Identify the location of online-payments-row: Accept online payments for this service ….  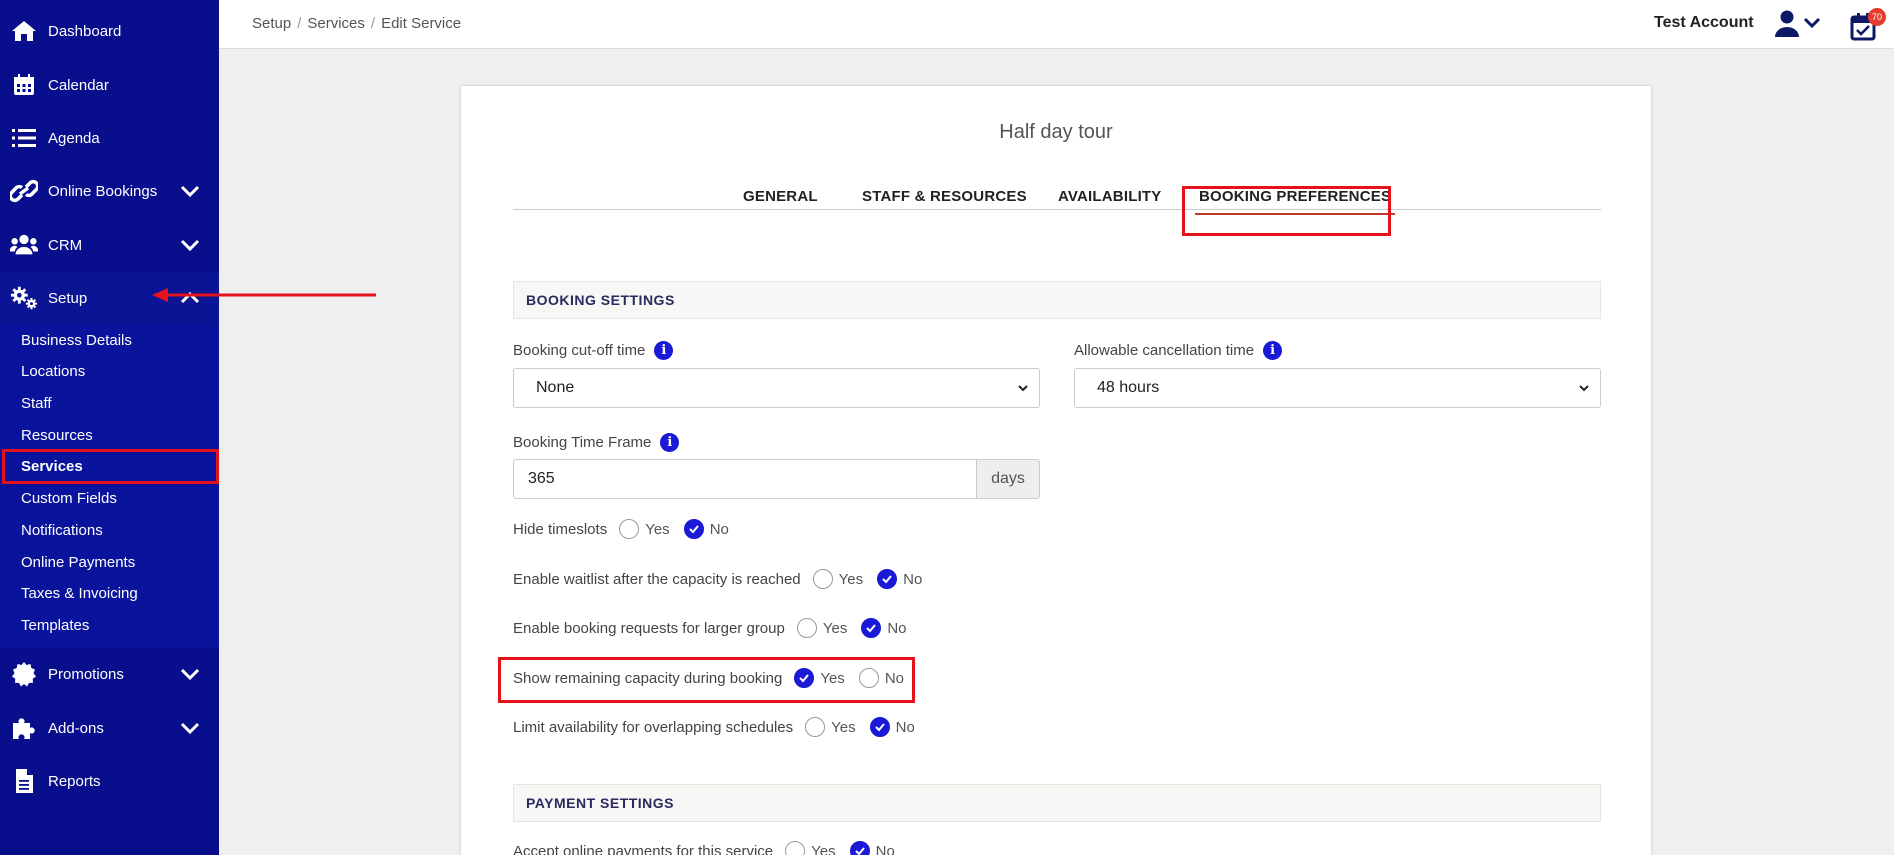
(711, 848).